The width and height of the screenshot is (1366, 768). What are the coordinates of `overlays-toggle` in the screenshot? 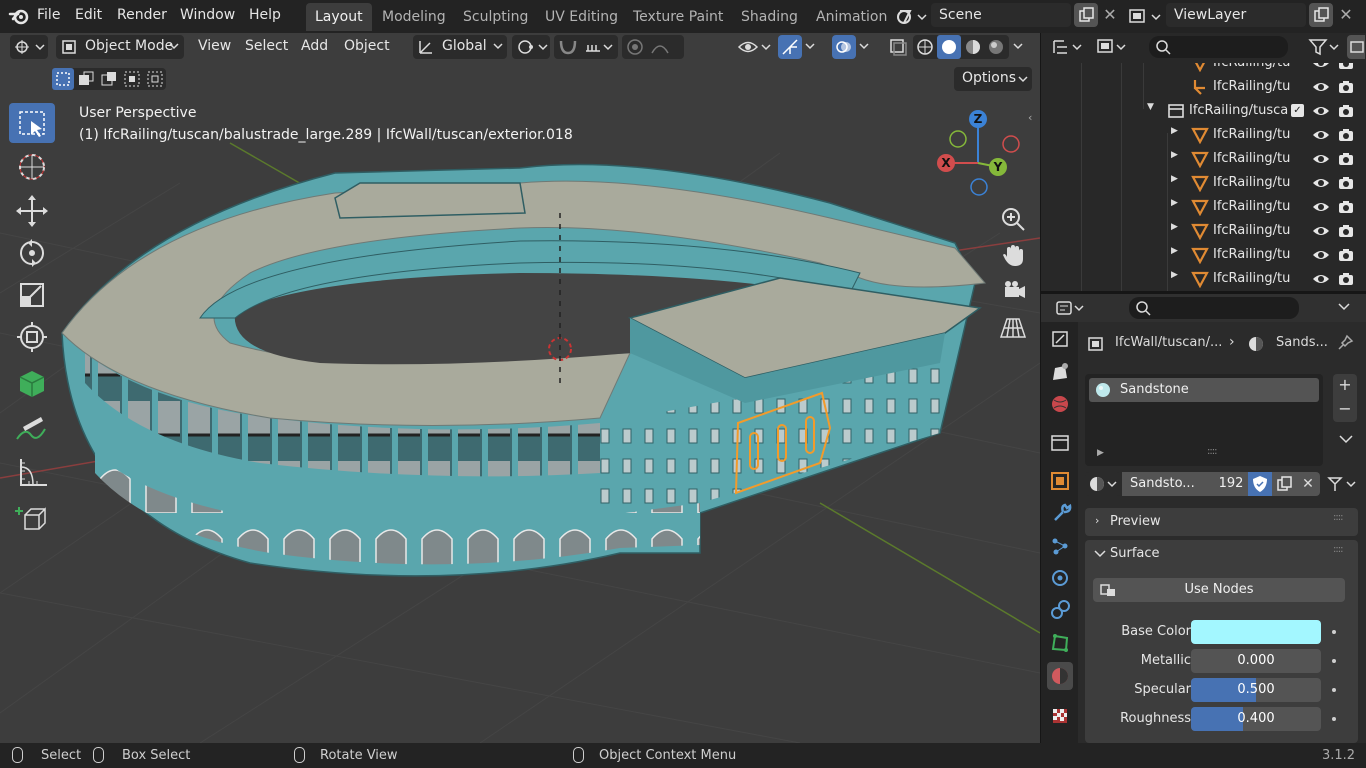 It's located at (844, 47).